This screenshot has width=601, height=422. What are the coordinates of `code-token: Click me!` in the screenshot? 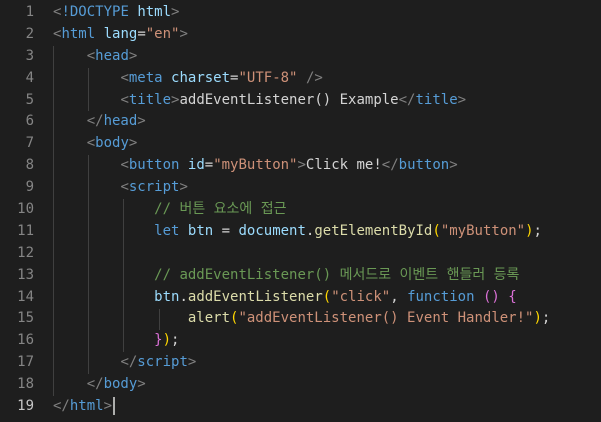 It's located at (343, 165).